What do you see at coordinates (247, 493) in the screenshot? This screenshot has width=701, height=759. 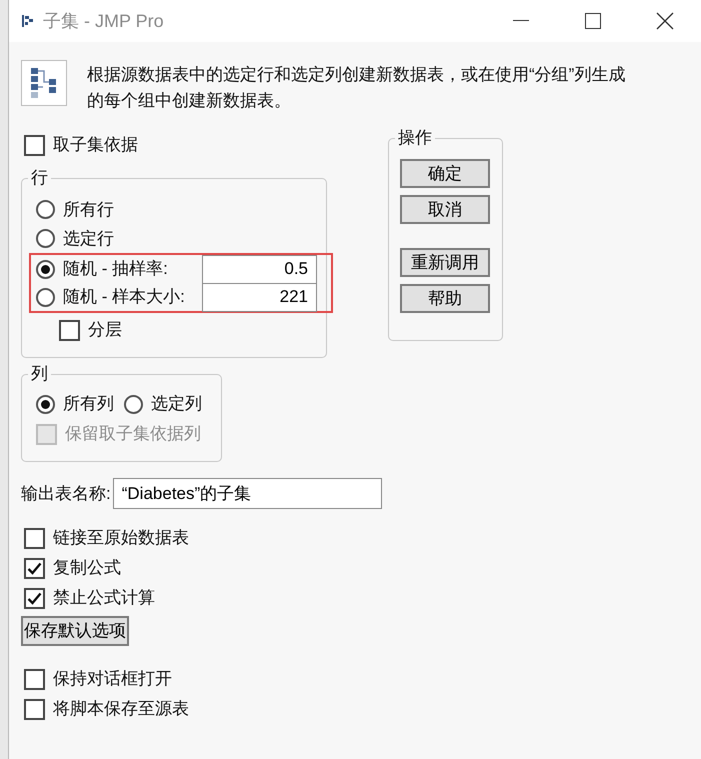 I see `output-table-name-field: “Diabetes”的子集` at bounding box center [247, 493].